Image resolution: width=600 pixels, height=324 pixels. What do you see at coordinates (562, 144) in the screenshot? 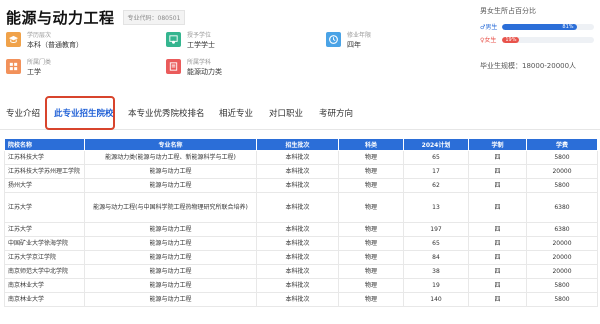
I see `col-tuition: 学费` at bounding box center [562, 144].